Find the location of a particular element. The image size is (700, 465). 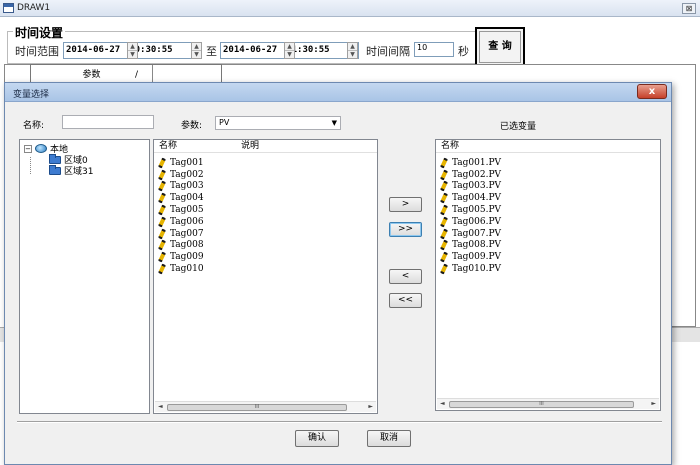

start-date-value: 2014-06-27 is located at coordinates (93, 50).